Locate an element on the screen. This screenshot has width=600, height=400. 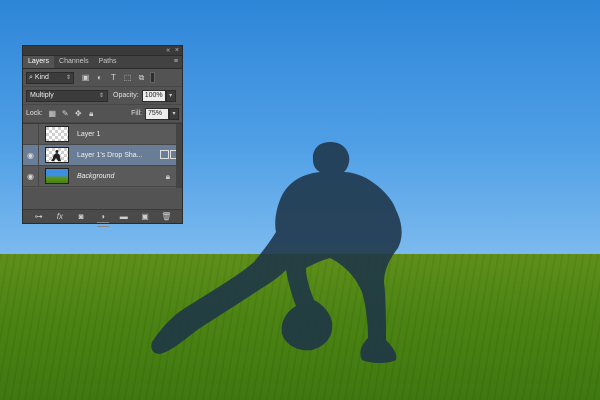
collapse-panel-icon: « is located at coordinates (168, 50).